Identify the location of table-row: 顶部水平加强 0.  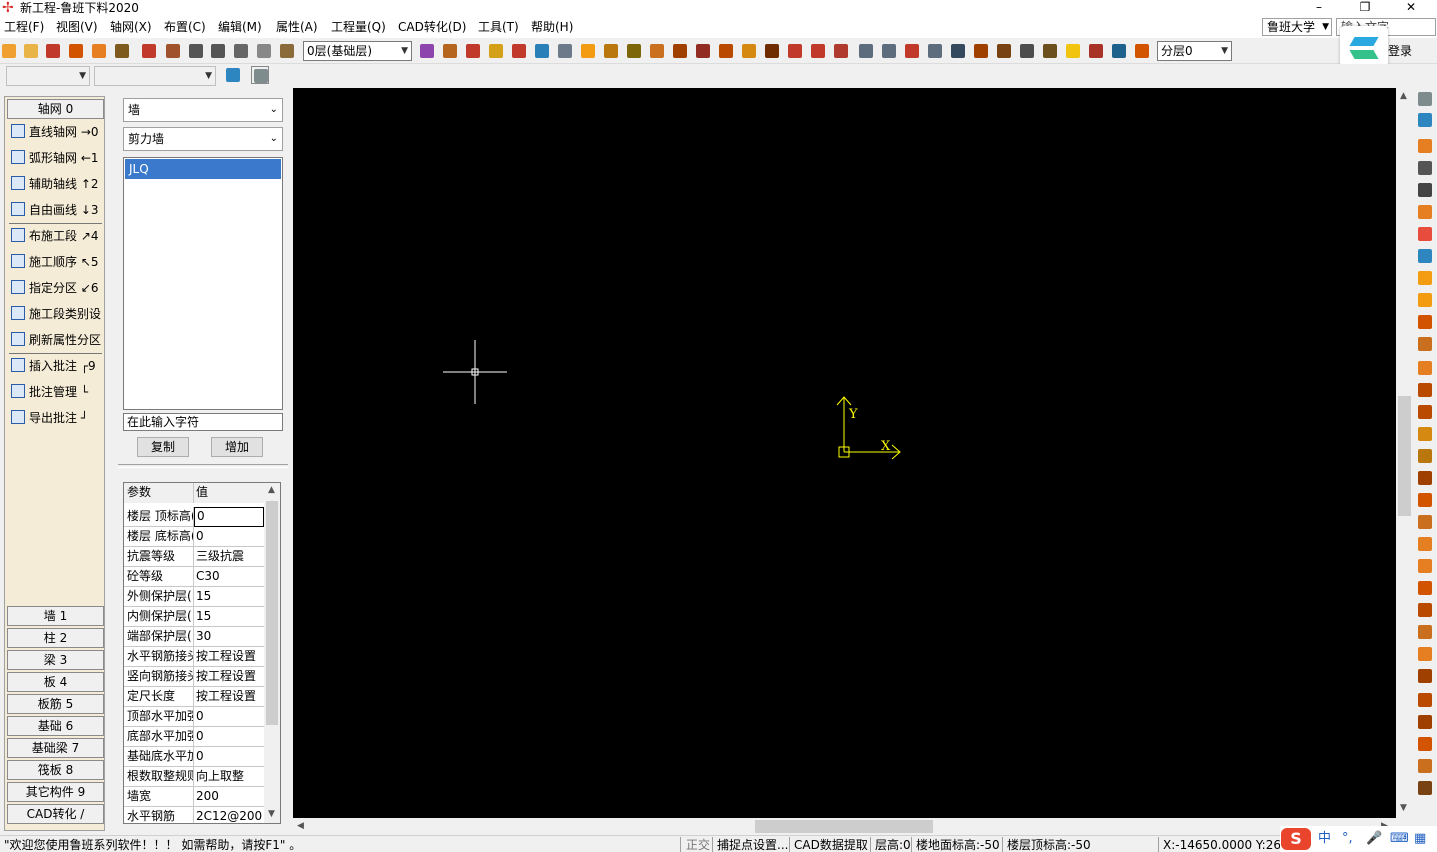
(194, 717).